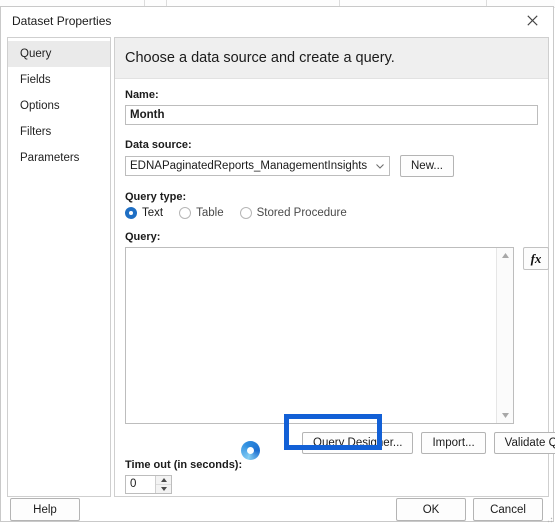 The image size is (555, 524). I want to click on query-type-label: Query type:, so click(156, 197).